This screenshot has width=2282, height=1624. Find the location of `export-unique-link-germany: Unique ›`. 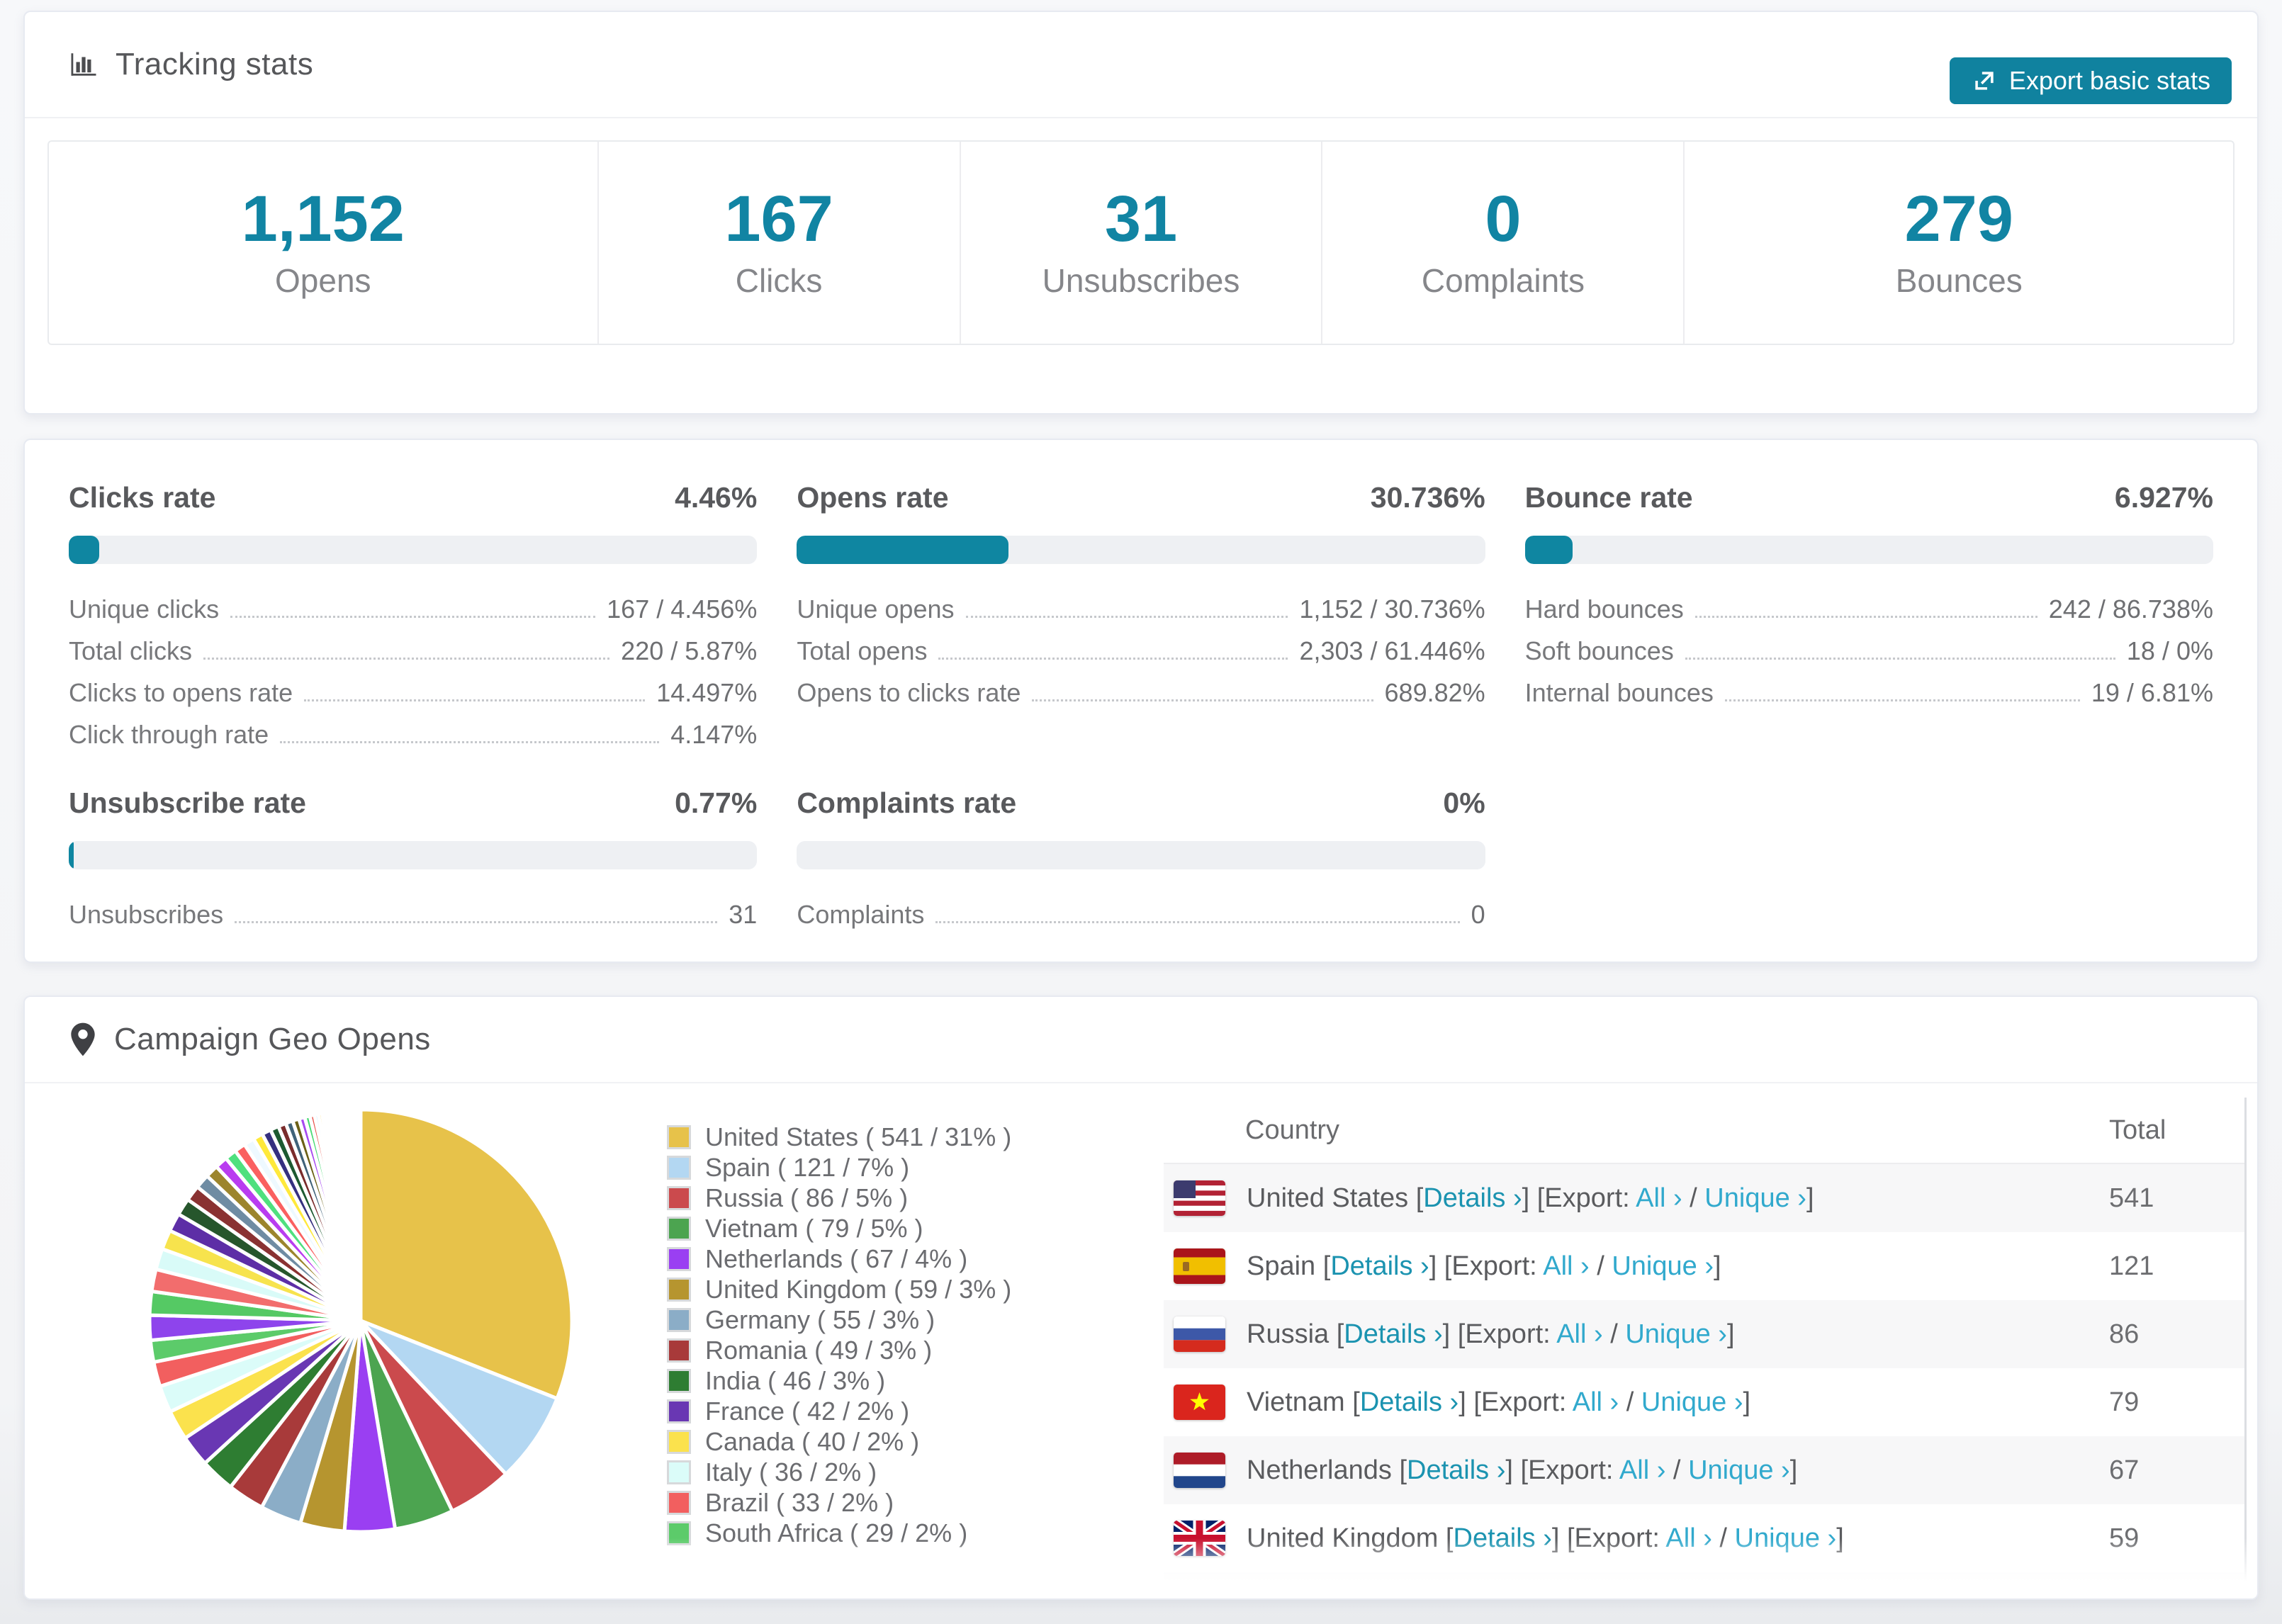

export-unique-link-germany: Unique › is located at coordinates (1704, 1595).